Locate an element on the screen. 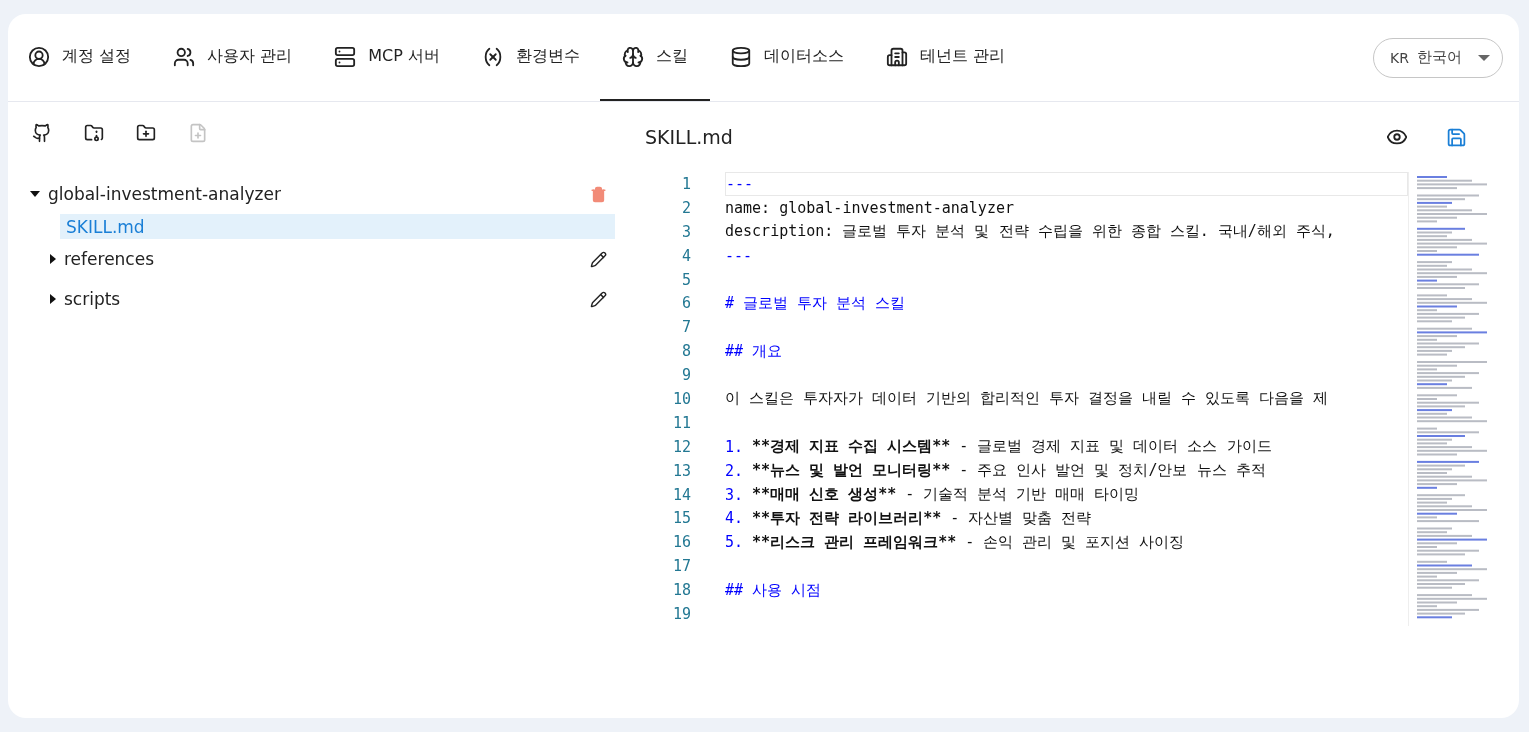  file-name: SKILL.md is located at coordinates (336, 226).